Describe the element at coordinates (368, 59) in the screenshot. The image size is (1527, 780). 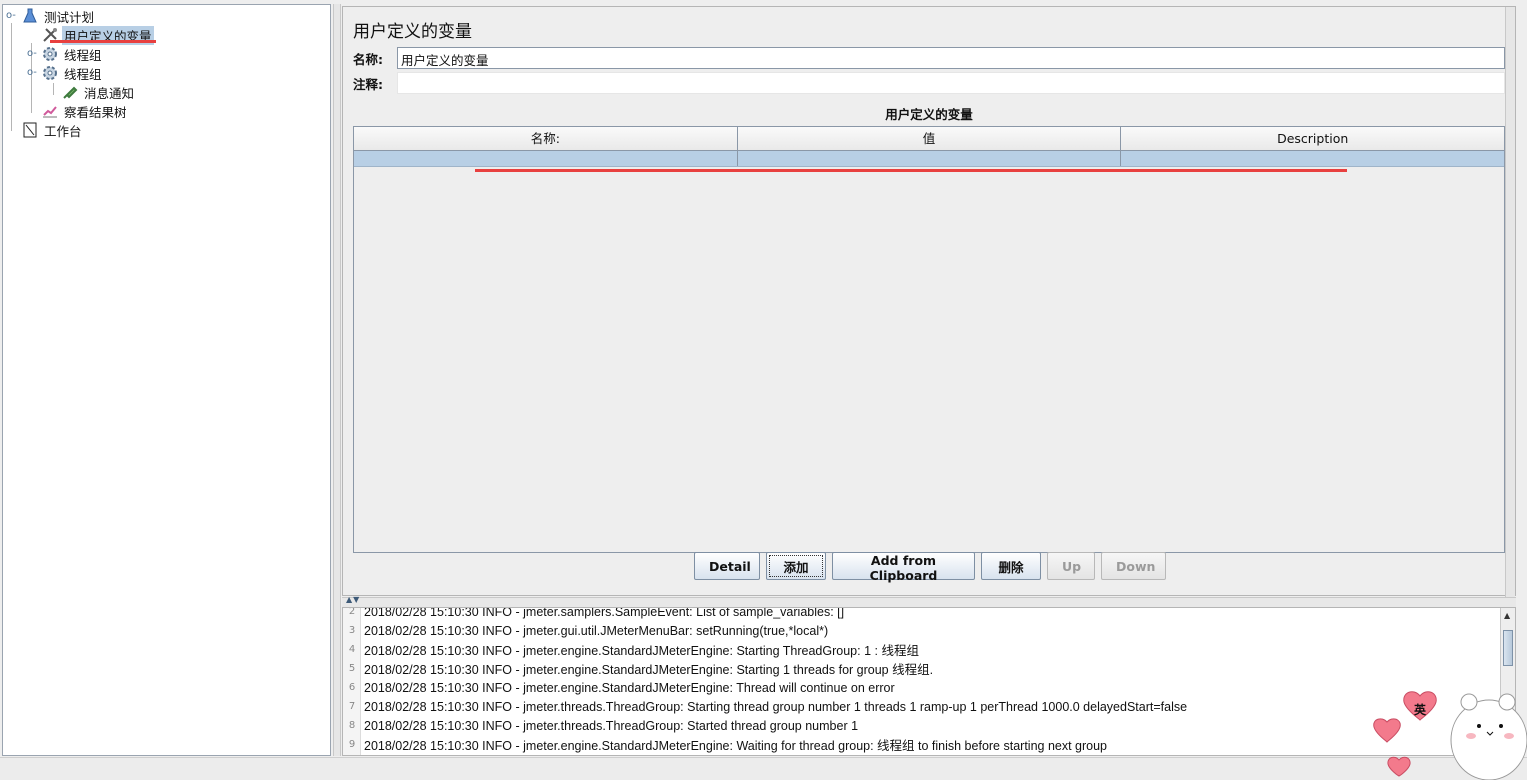
I see `name-label: 名称:` at that location.